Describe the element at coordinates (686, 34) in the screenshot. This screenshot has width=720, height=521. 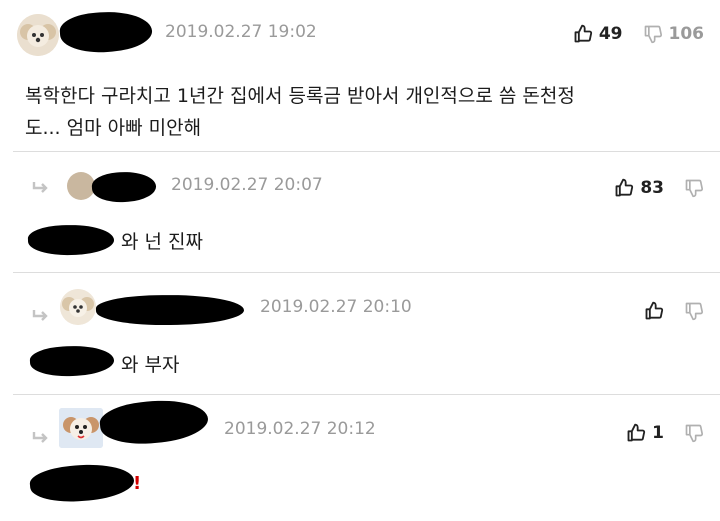
I see `downvote-count: 106` at that location.